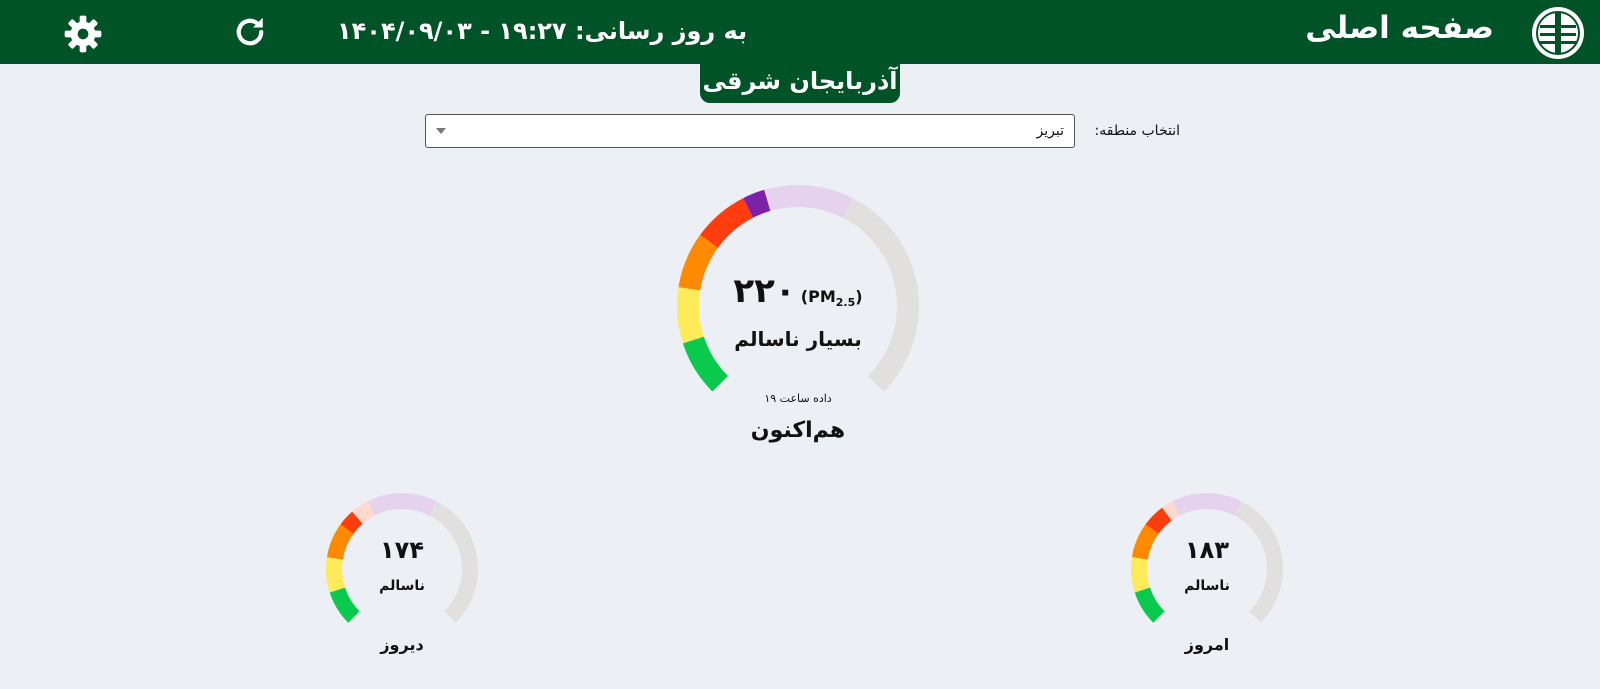  Describe the element at coordinates (402, 644) in the screenshot. I see `gauge-yesterday-caption: دیروز` at that location.